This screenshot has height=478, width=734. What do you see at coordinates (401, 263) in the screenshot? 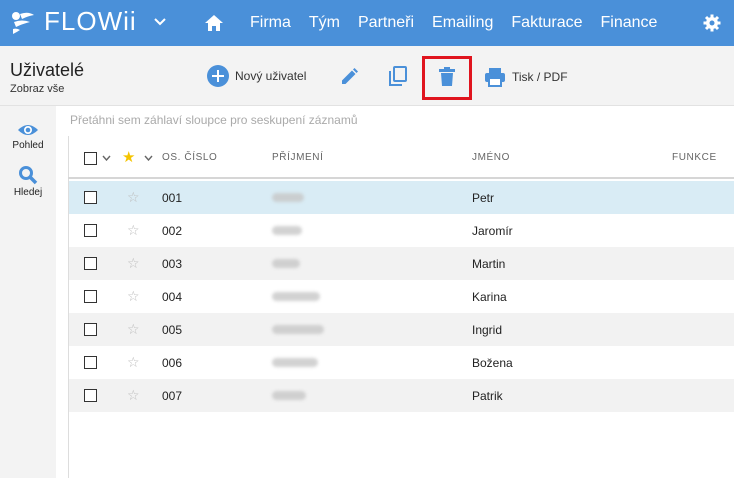
I see `table-row: ☆ 003 Martin` at bounding box center [401, 263].